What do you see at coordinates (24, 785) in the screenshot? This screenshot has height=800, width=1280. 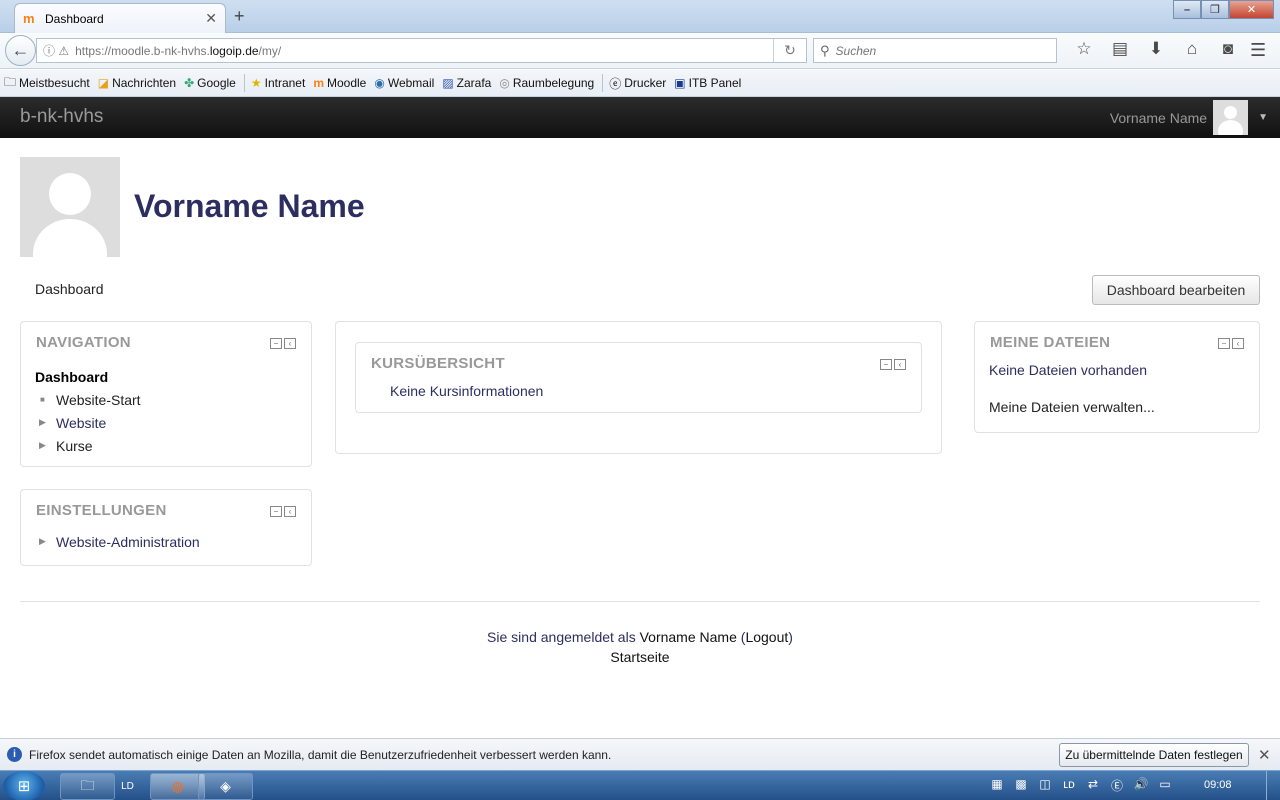 I see `start-button: ⊞` at bounding box center [24, 785].